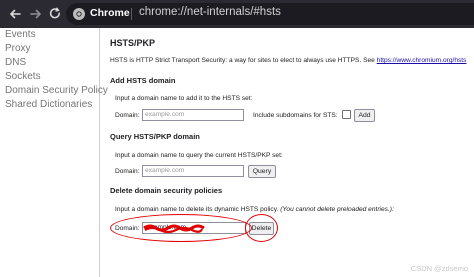 This screenshot has height=277, width=474. Describe the element at coordinates (48, 104) in the screenshot. I see `sidebar-item-shared-dictionaries: Shared Dictionaries` at that location.